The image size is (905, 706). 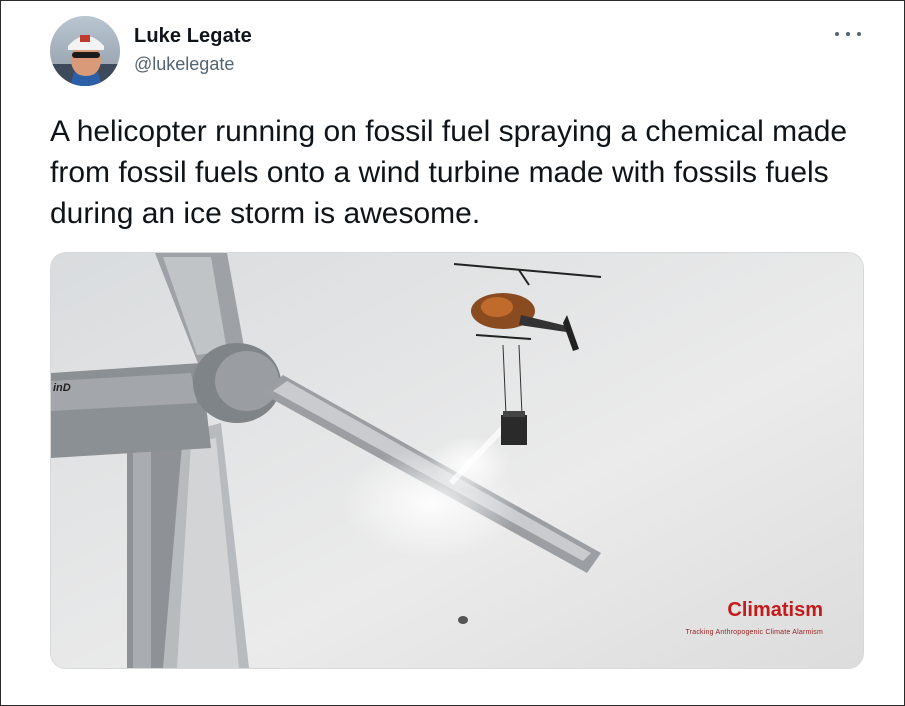 I want to click on avatar-photo-icon, so click(x=85, y=51).